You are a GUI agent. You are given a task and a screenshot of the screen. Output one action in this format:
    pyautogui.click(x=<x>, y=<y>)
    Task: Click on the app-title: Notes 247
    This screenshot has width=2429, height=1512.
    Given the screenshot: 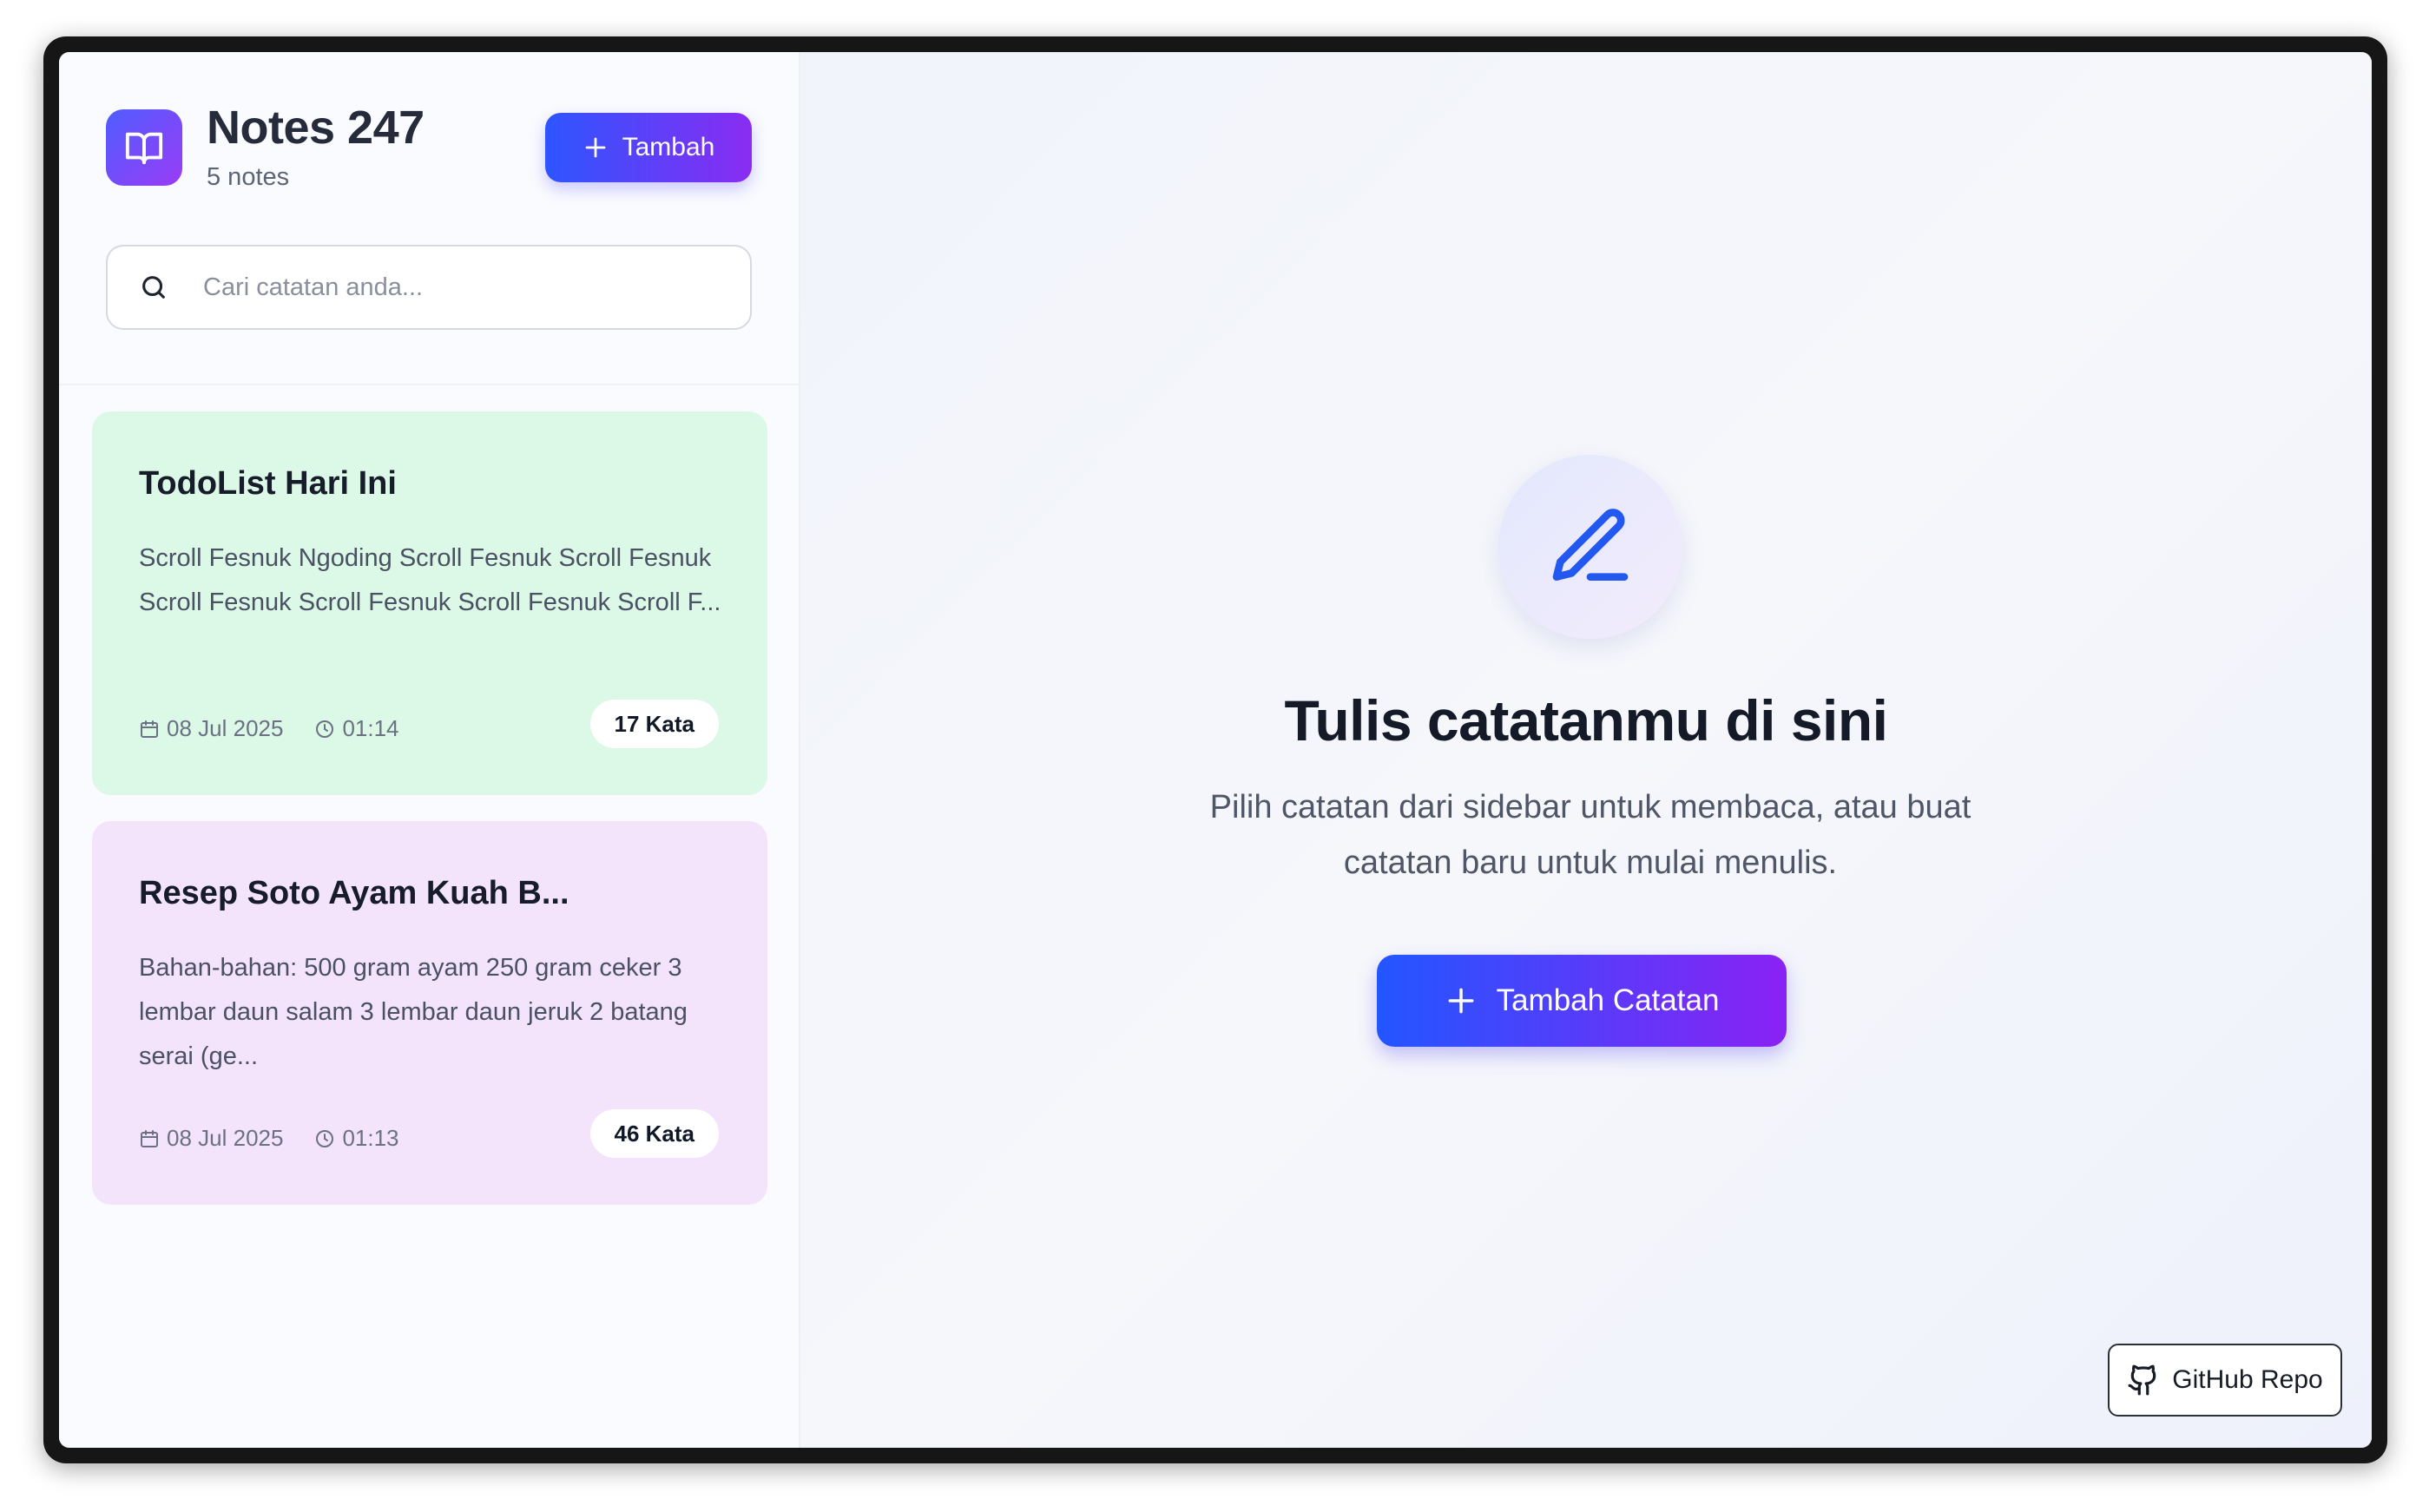 What is the action you would take?
    pyautogui.click(x=316, y=128)
    